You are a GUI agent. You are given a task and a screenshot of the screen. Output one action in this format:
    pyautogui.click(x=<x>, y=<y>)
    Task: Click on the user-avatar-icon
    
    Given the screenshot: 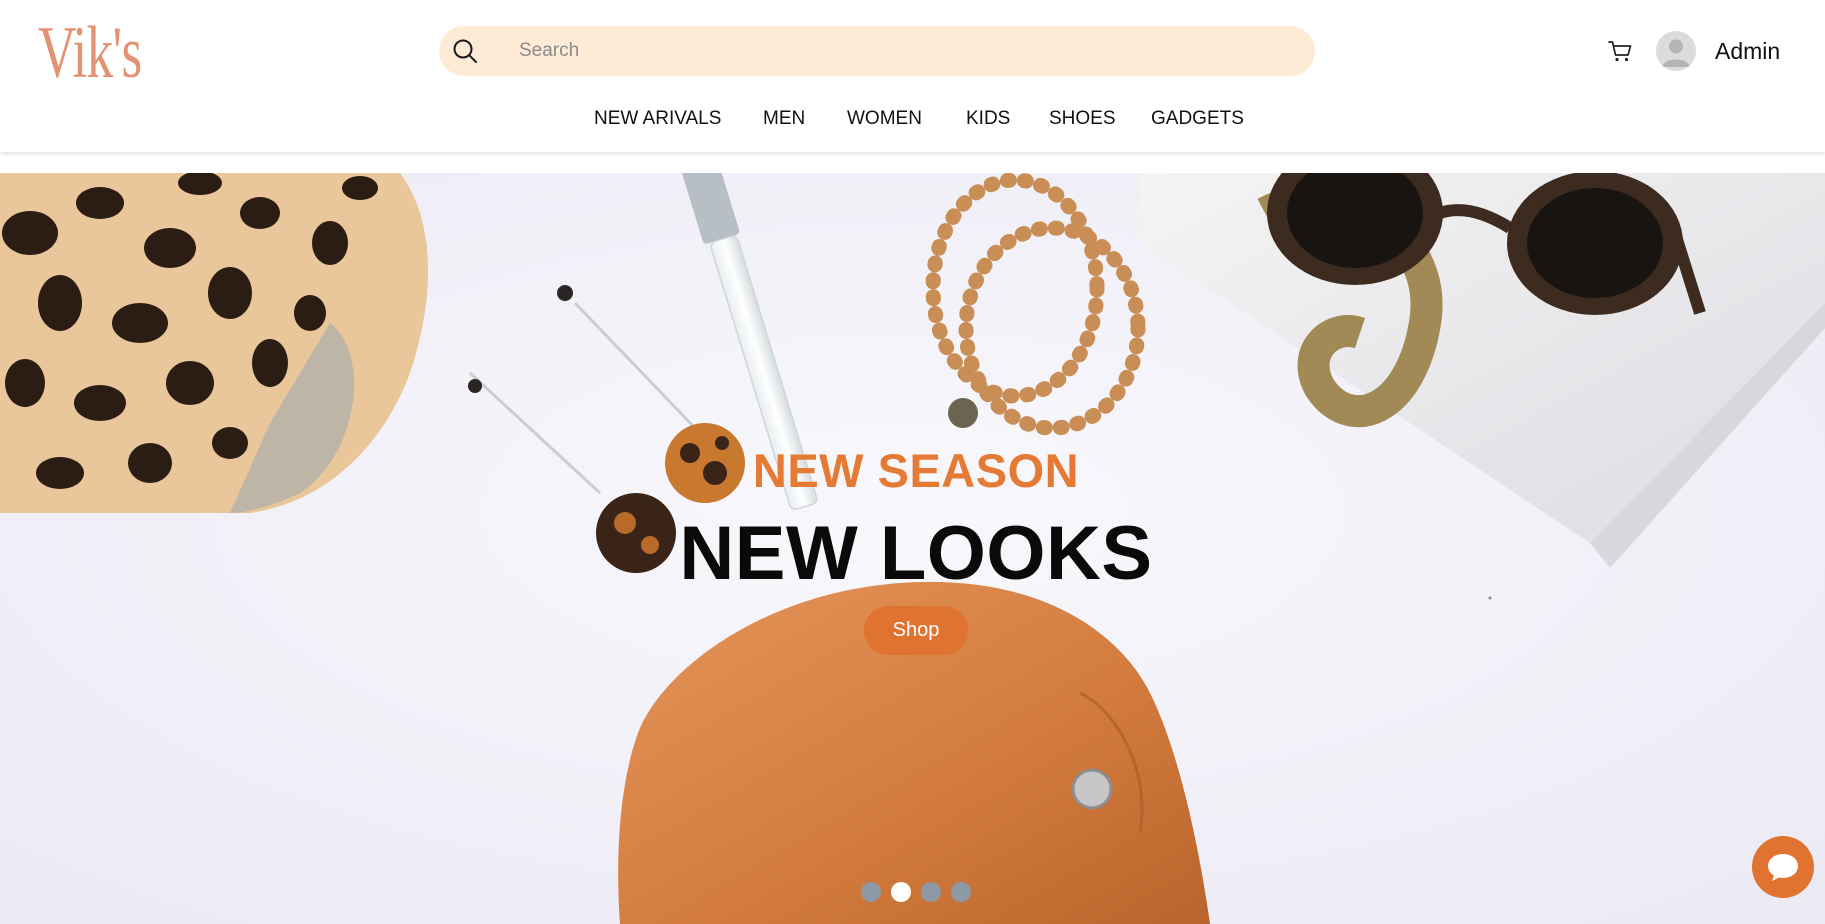 What is the action you would take?
    pyautogui.click(x=1676, y=51)
    